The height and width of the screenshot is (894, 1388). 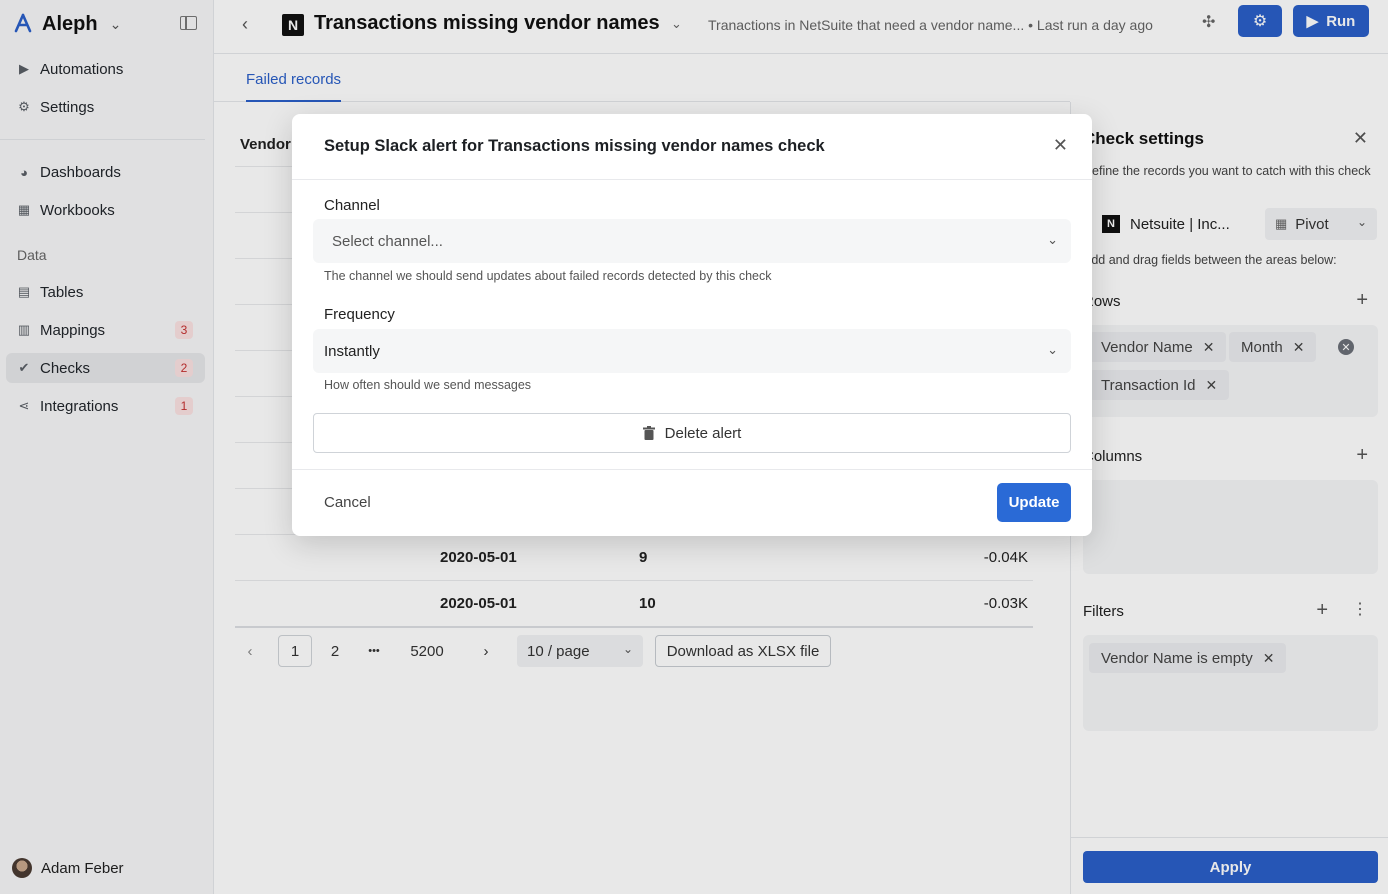 I want to click on frequency-help: How often should we send messages, so click(x=428, y=385).